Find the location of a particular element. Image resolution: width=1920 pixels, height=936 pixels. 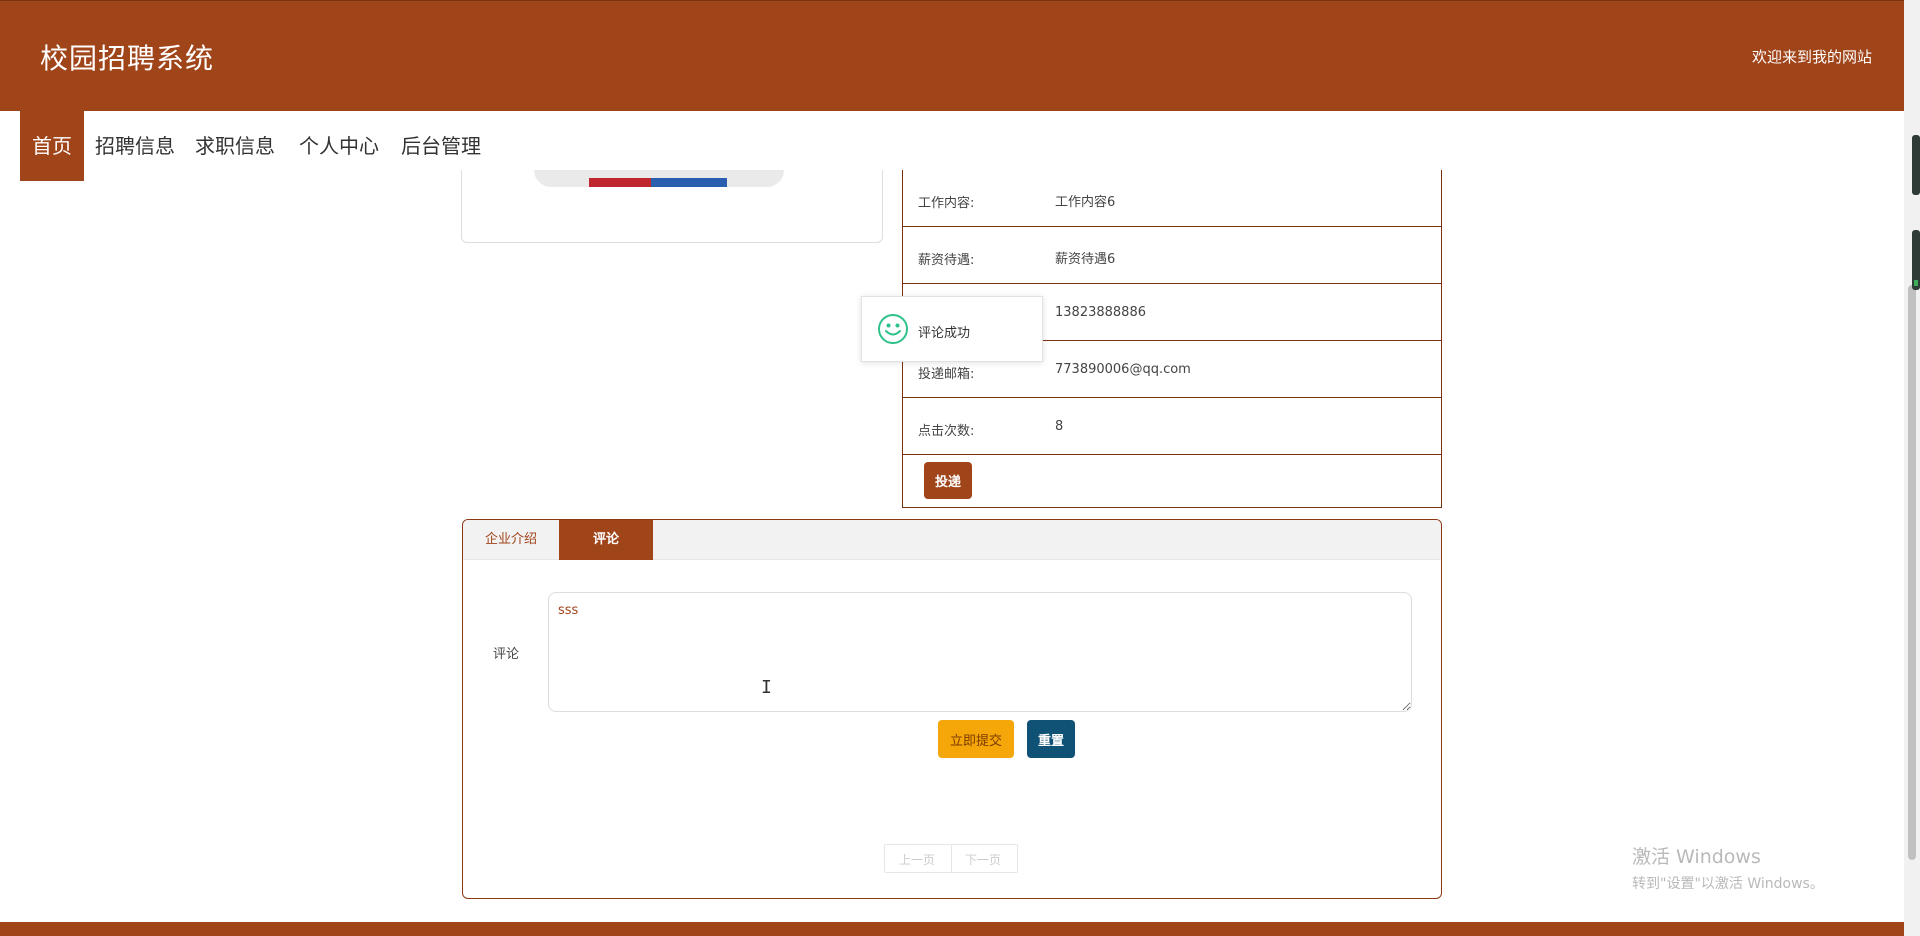

submit-comment-button: 立即提交 is located at coordinates (976, 739).